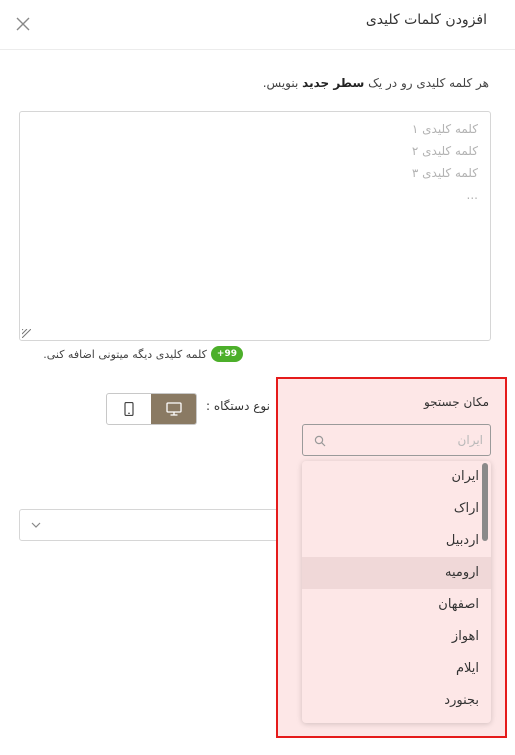  Describe the element at coordinates (36, 525) in the screenshot. I see `chevron-down-icon` at that location.